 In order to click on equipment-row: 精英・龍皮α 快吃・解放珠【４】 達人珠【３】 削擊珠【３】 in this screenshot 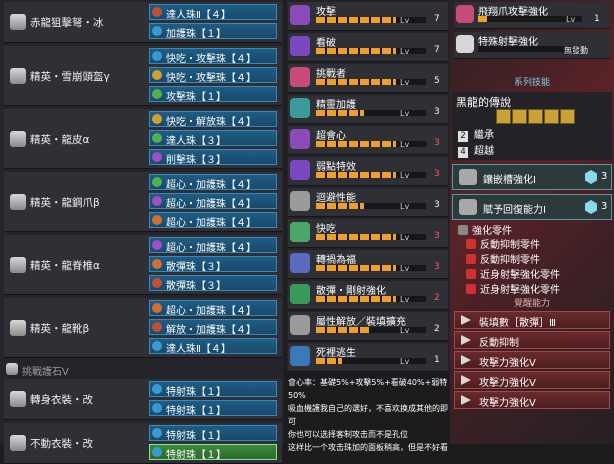, I will do `click(143, 139)`.